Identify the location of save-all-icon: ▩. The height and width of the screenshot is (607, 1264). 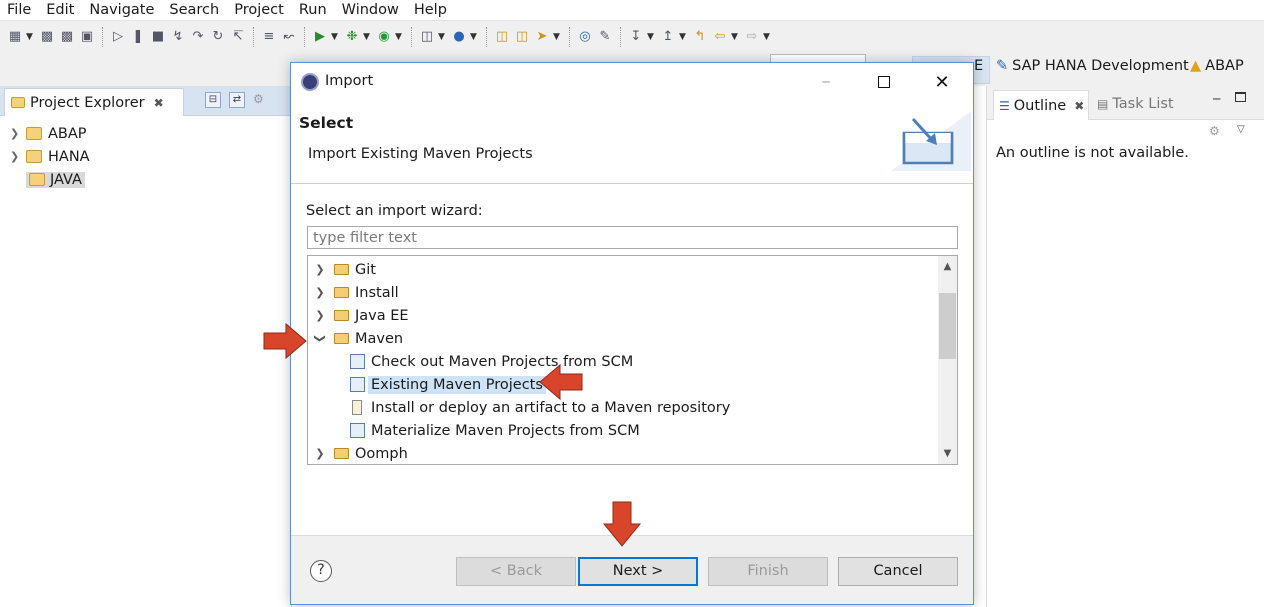
(67, 37).